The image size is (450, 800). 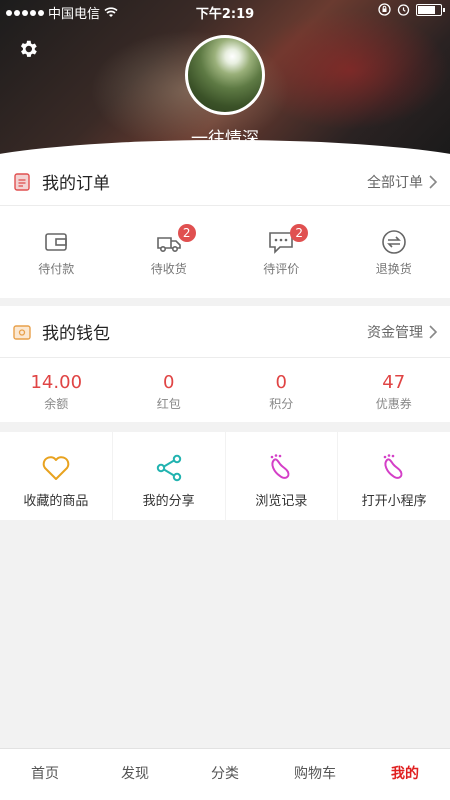 I want to click on favorites-button: 收藏的商品, so click(x=56, y=476).